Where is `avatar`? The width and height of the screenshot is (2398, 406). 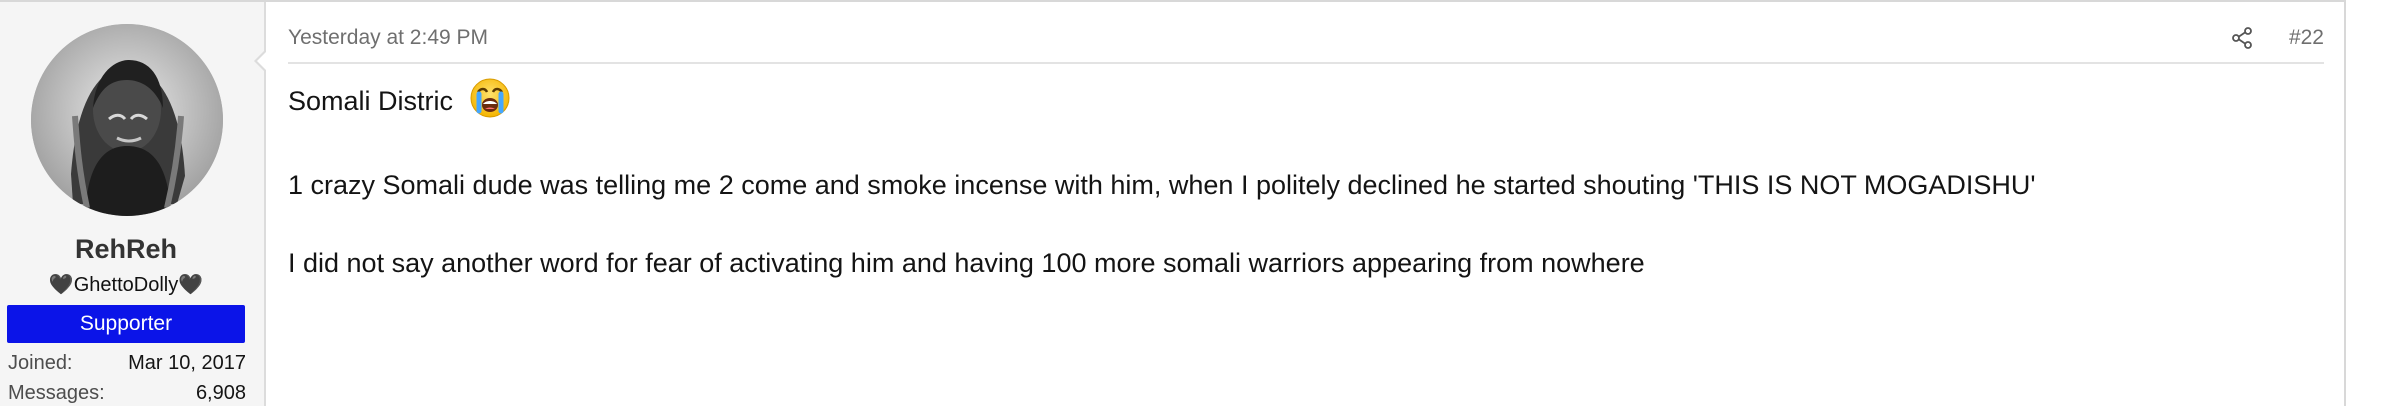
avatar is located at coordinates (127, 120).